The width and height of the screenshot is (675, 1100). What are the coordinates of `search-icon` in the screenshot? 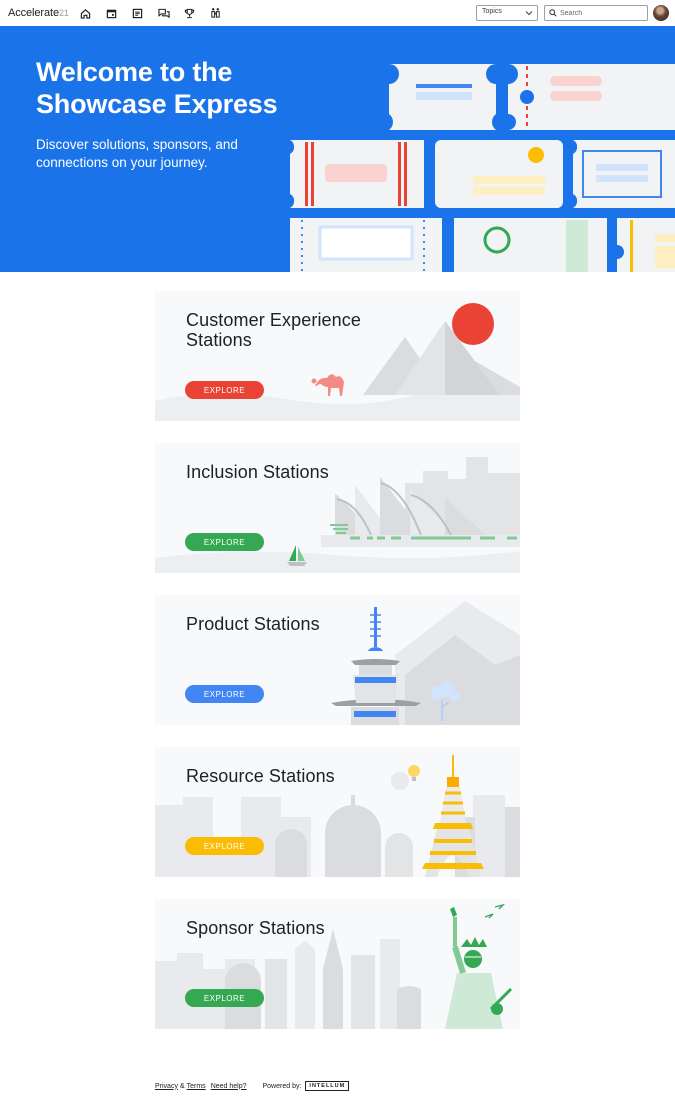 It's located at (553, 13).